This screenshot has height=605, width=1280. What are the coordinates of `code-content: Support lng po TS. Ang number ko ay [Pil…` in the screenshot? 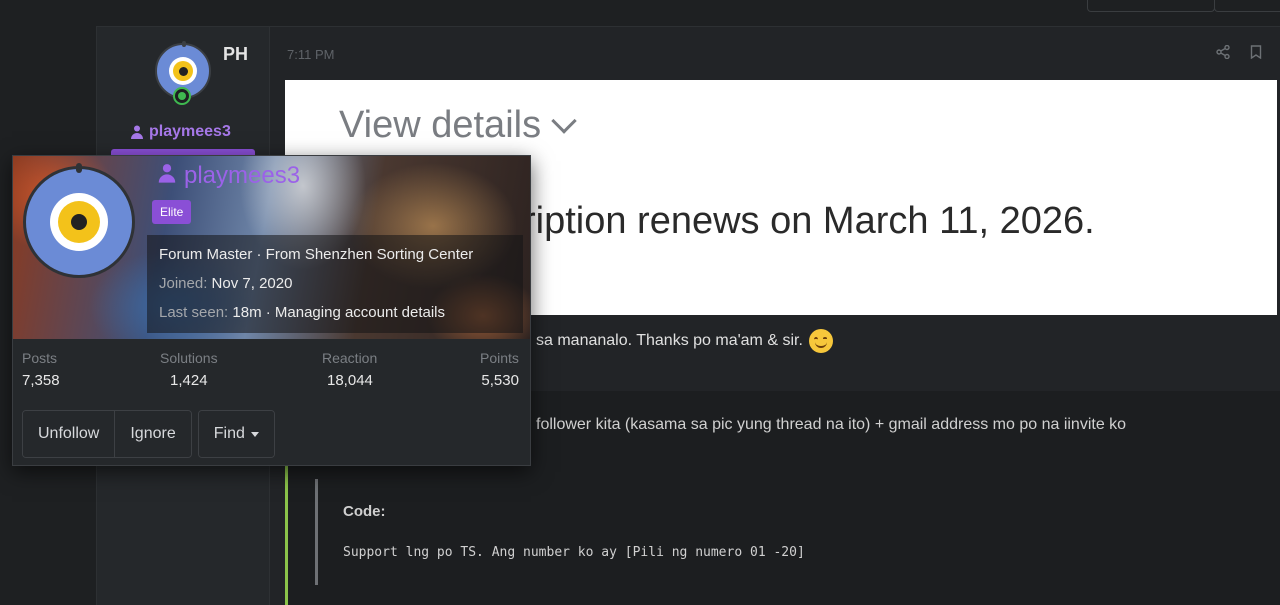 It's located at (574, 552).